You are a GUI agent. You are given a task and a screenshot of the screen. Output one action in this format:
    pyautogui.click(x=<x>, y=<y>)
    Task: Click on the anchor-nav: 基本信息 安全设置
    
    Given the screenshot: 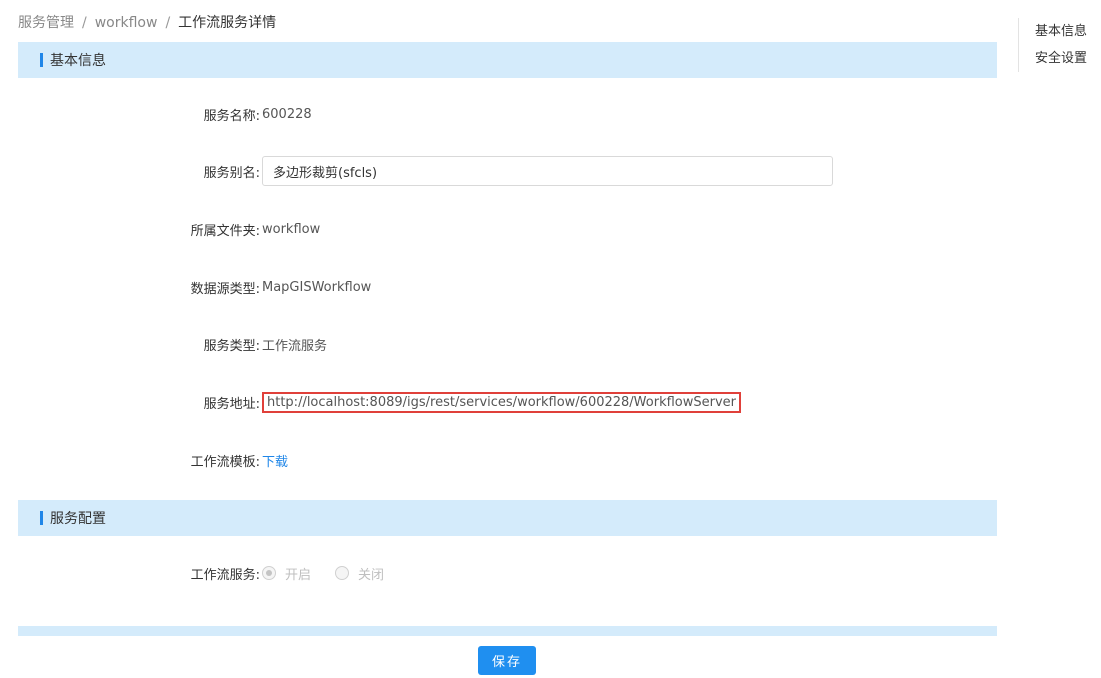 What is the action you would take?
    pyautogui.click(x=1052, y=45)
    